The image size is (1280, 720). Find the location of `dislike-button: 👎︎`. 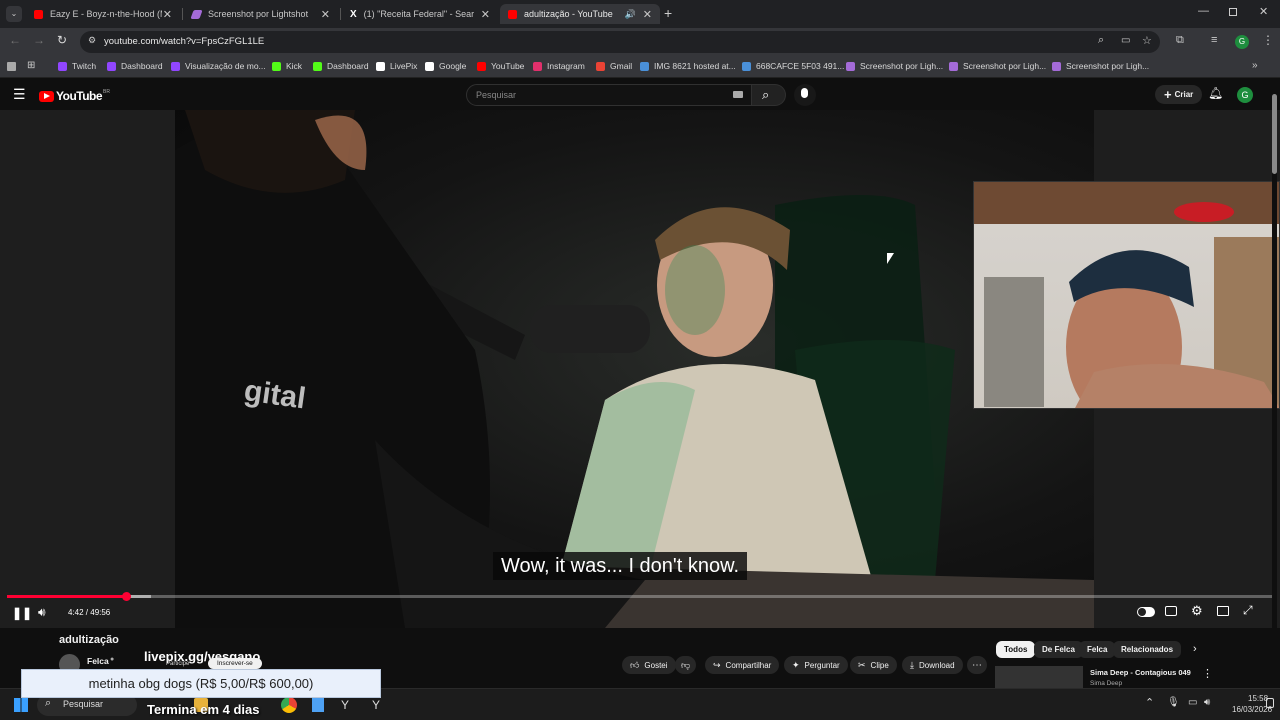

dislike-button: 👎︎ is located at coordinates (686, 665).